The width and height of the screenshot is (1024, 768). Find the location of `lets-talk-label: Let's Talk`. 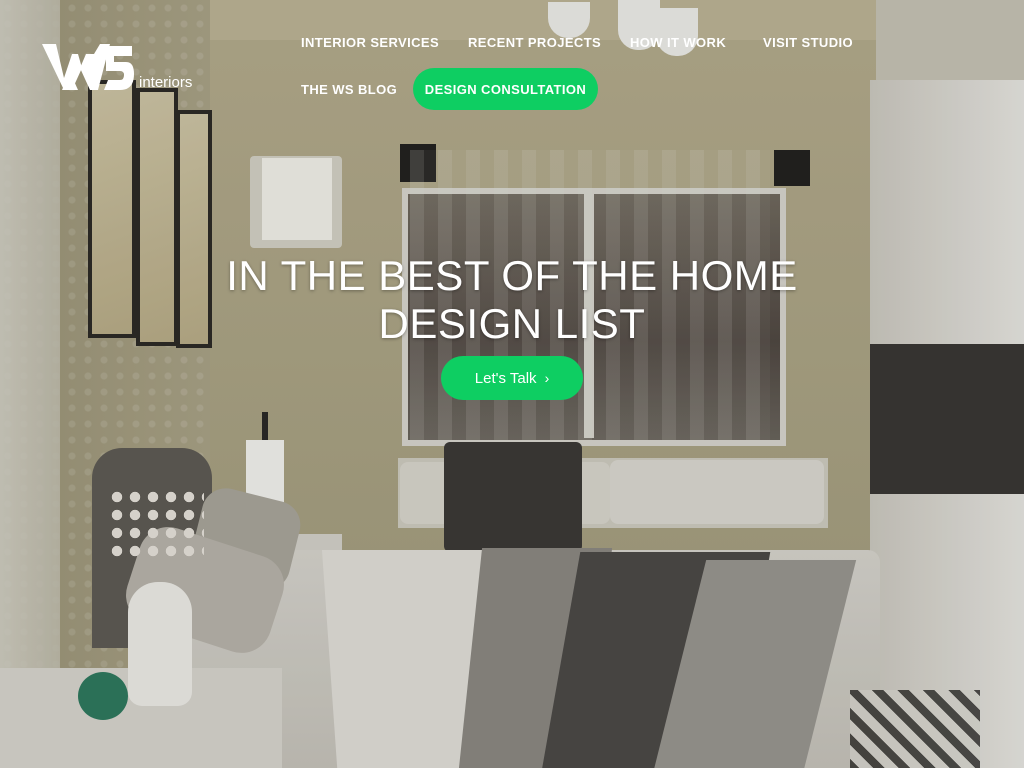

lets-talk-label: Let's Talk is located at coordinates (505, 378).